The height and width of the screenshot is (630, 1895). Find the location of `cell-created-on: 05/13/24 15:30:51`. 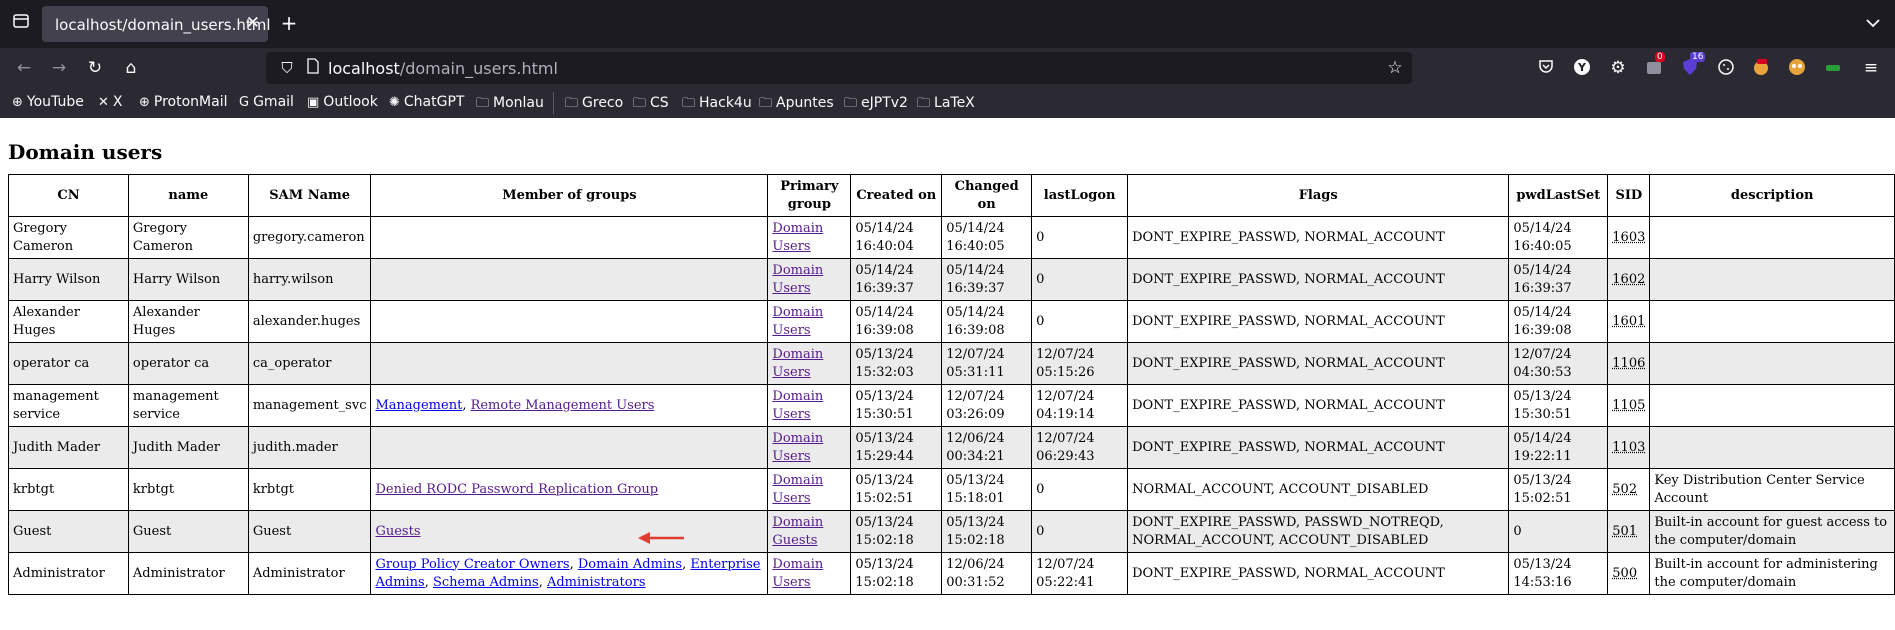

cell-created-on: 05/13/24 15:30:51 is located at coordinates (896, 405).